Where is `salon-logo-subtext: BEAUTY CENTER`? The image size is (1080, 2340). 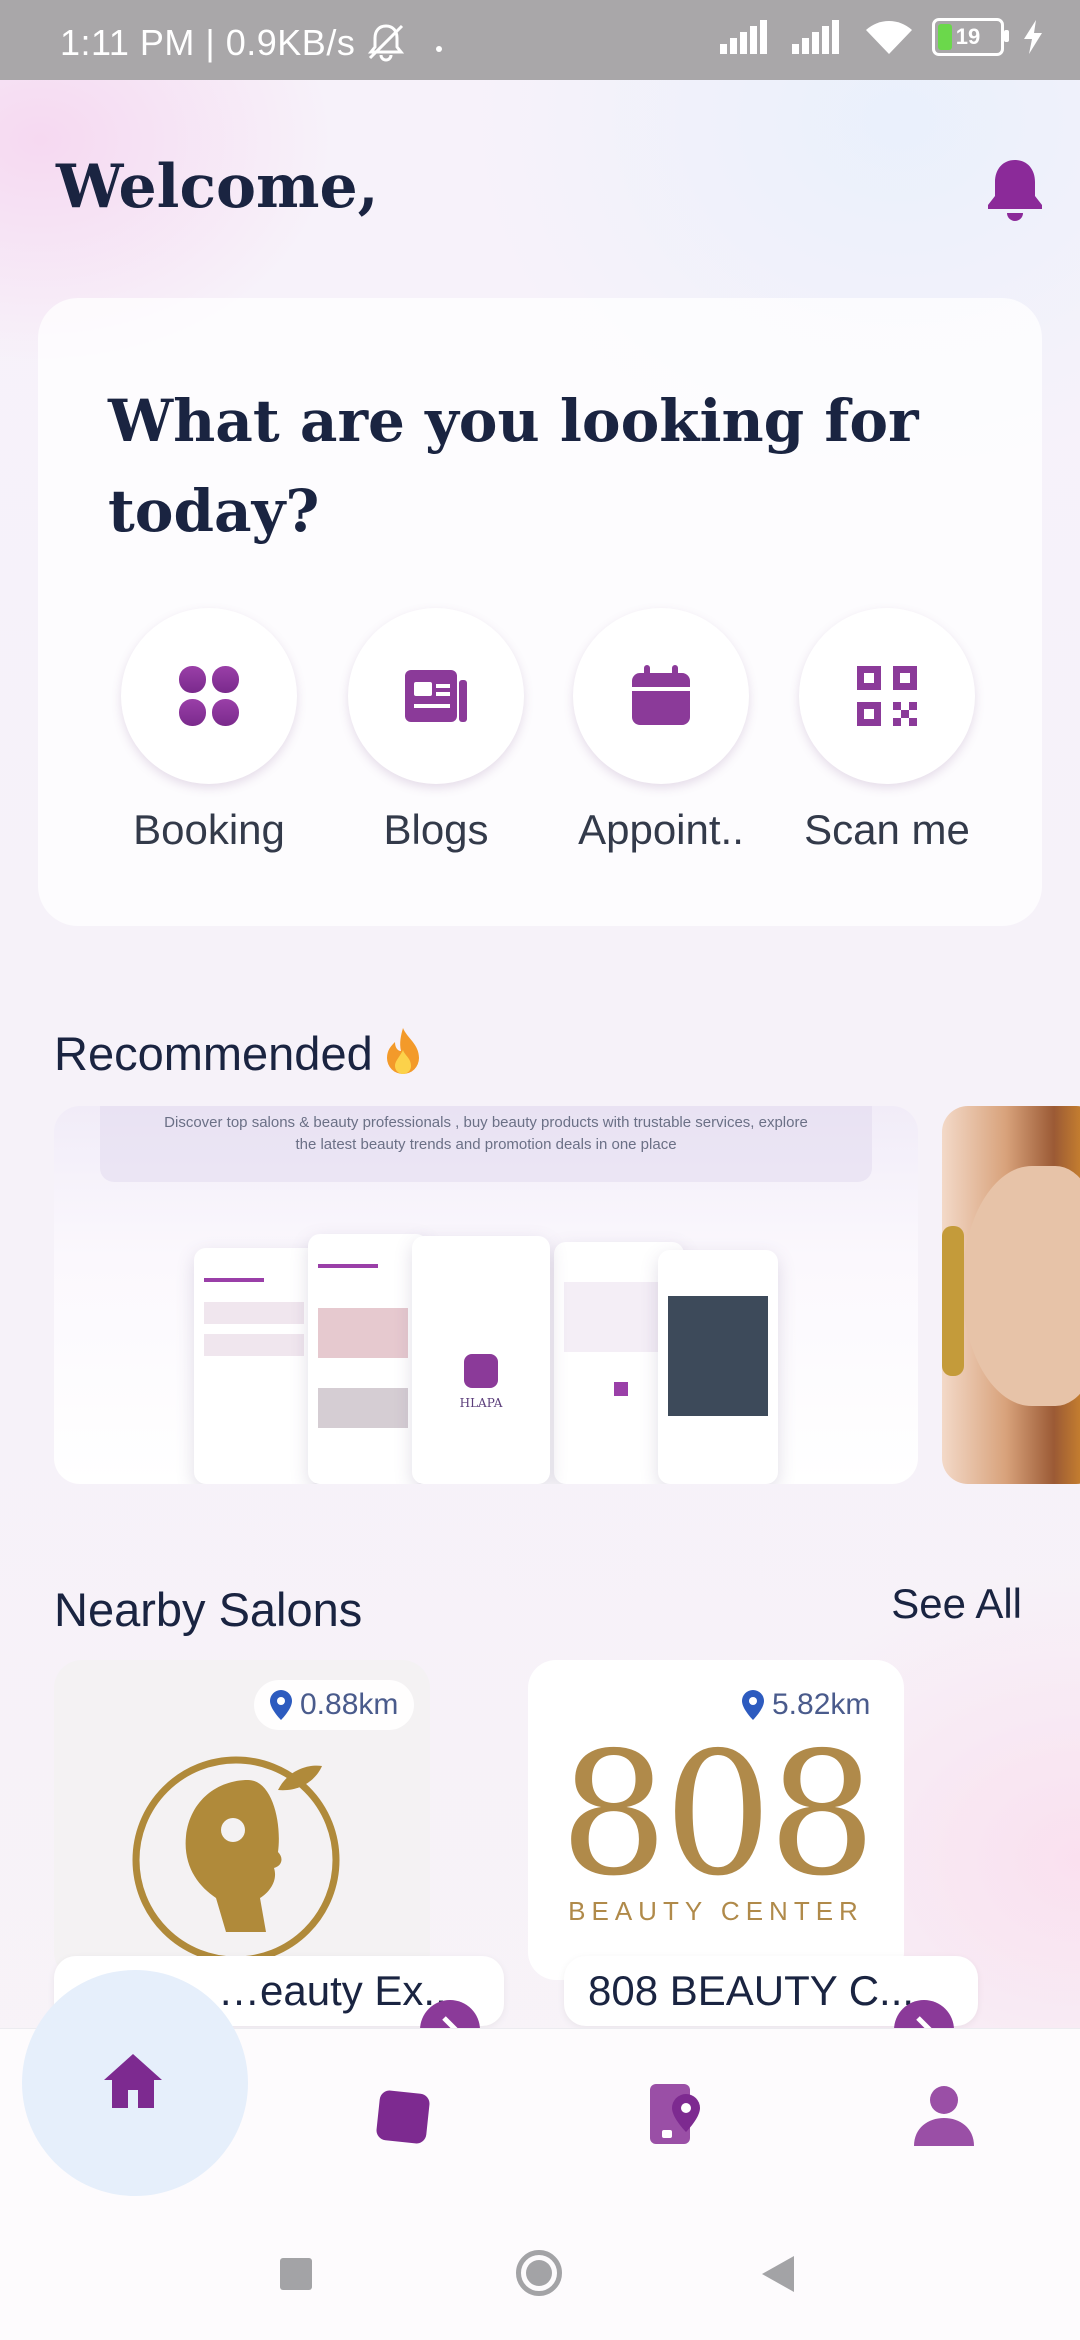 salon-logo-subtext: BEAUTY CENTER is located at coordinates (716, 1911).